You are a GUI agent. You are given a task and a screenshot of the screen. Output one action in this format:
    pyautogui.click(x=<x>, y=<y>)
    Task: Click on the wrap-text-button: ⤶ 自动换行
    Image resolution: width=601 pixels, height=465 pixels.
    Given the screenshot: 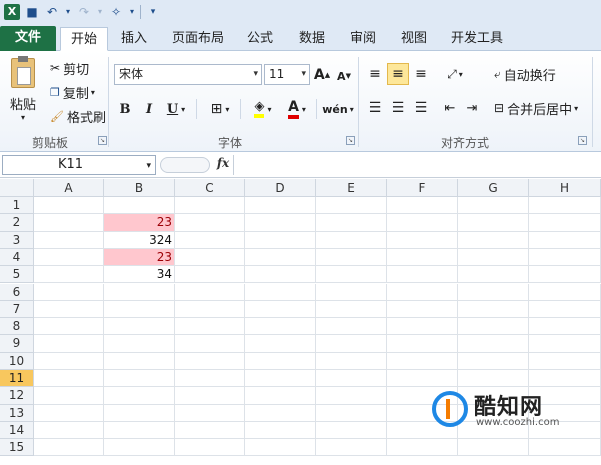 What is the action you would take?
    pyautogui.click(x=531, y=74)
    